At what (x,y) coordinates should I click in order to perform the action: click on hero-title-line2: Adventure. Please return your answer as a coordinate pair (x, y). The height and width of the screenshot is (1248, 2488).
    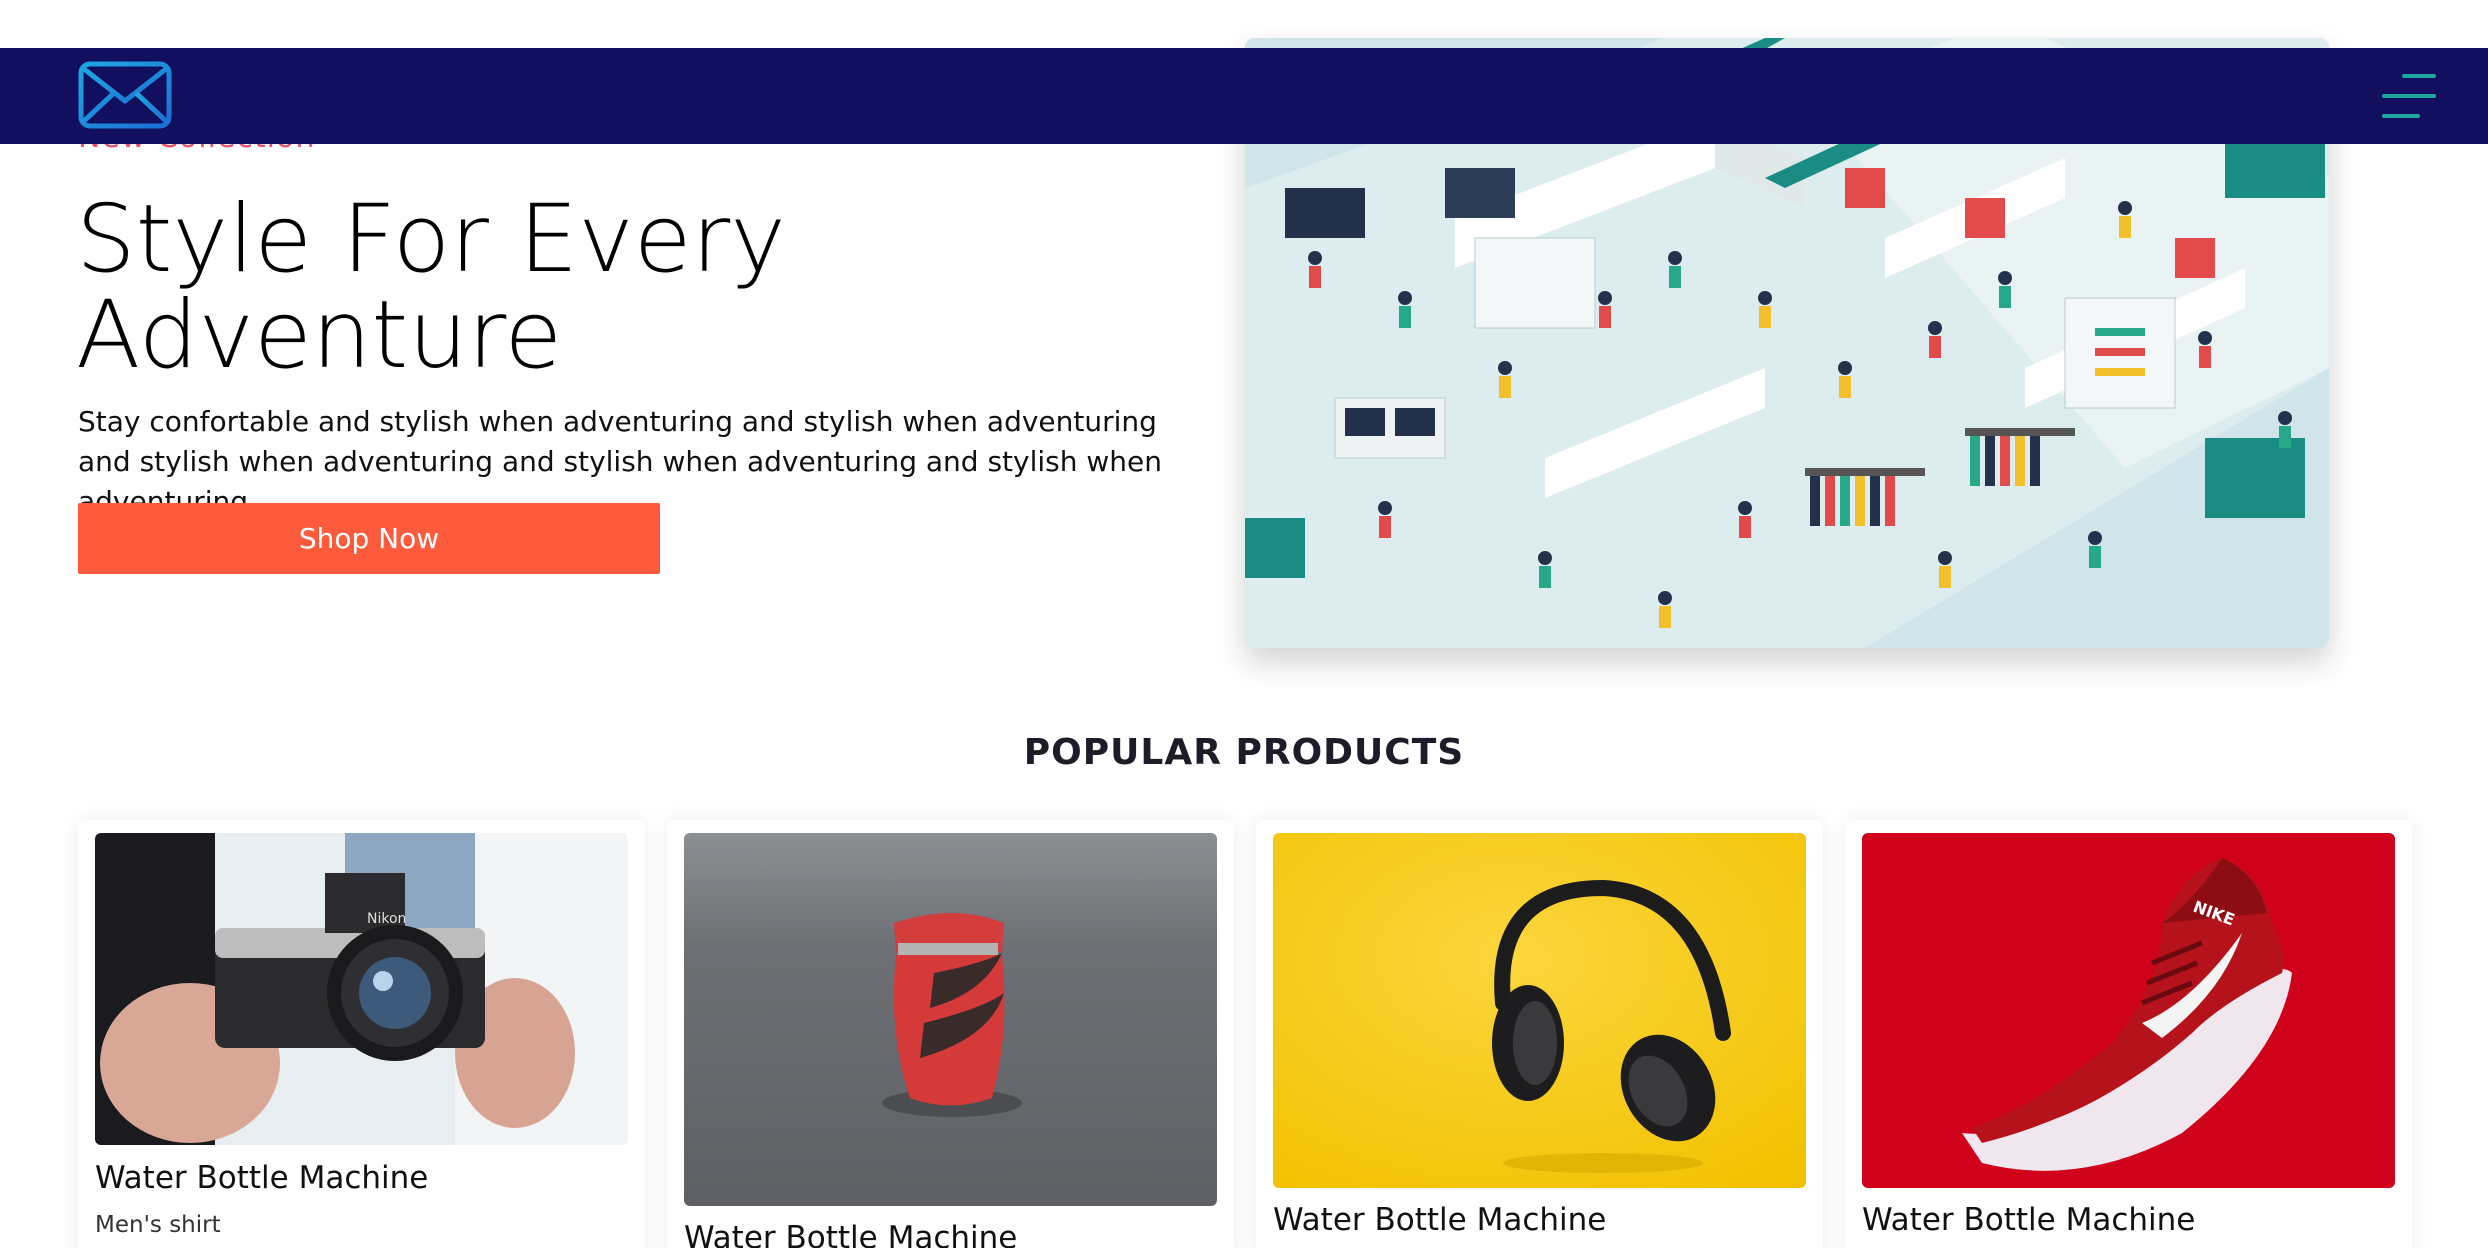
    Looking at the image, I should click on (319, 335).